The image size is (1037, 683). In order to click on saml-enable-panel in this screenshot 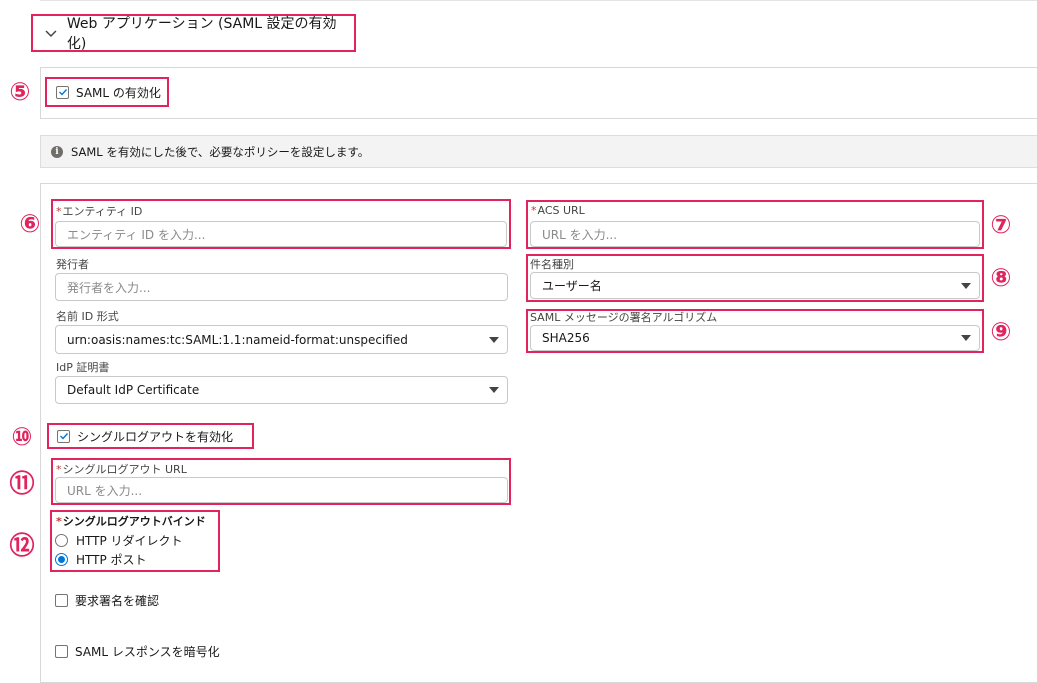, I will do `click(538, 93)`.